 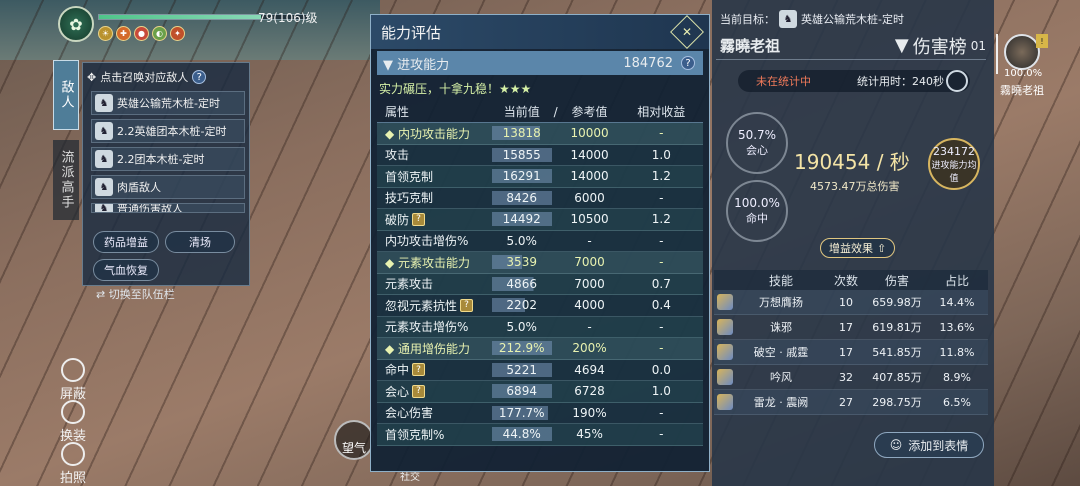 What do you see at coordinates (150, 208) in the screenshot?
I see `enemy-item-label: 普通伤害敌人` at bounding box center [150, 208].